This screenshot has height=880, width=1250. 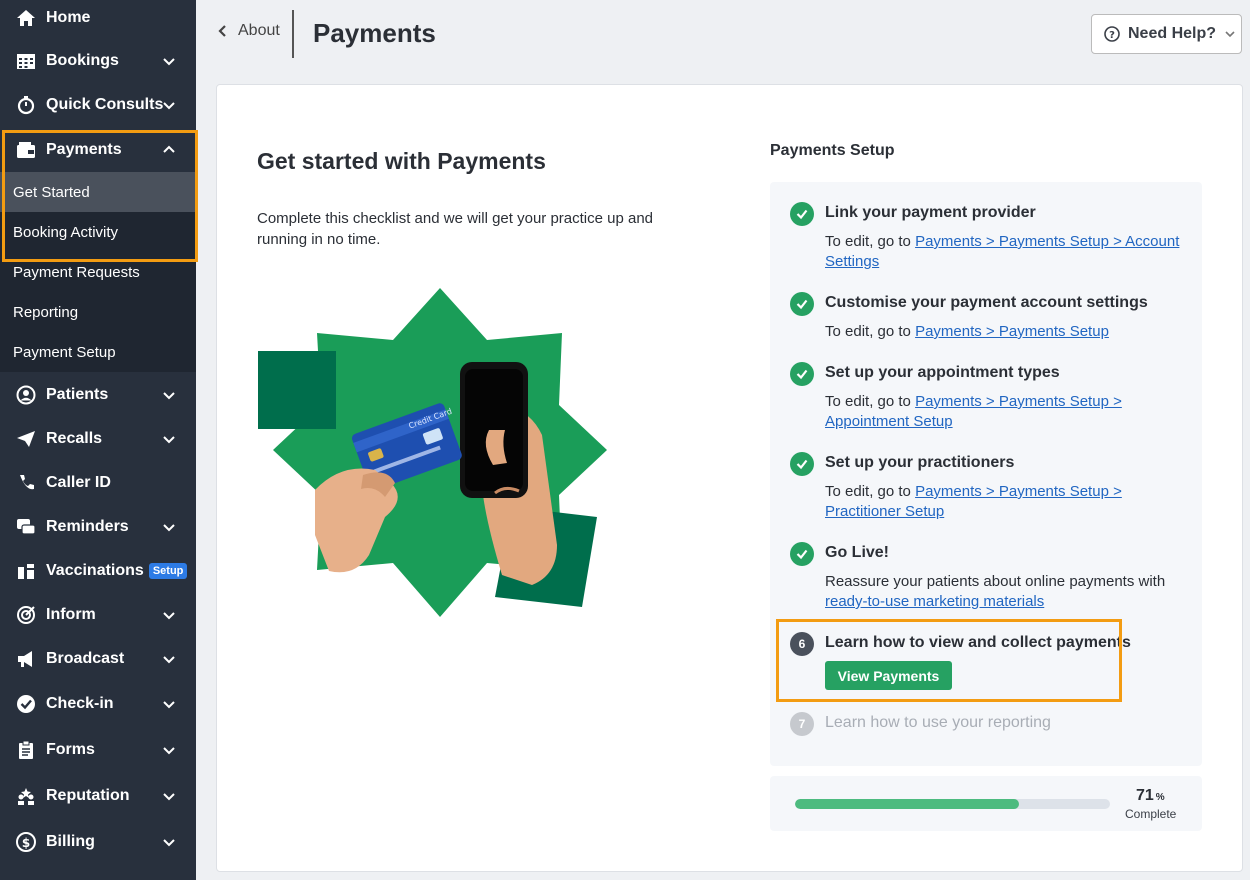 I want to click on sidebar-item-payments: Payments, so click(x=98, y=150).